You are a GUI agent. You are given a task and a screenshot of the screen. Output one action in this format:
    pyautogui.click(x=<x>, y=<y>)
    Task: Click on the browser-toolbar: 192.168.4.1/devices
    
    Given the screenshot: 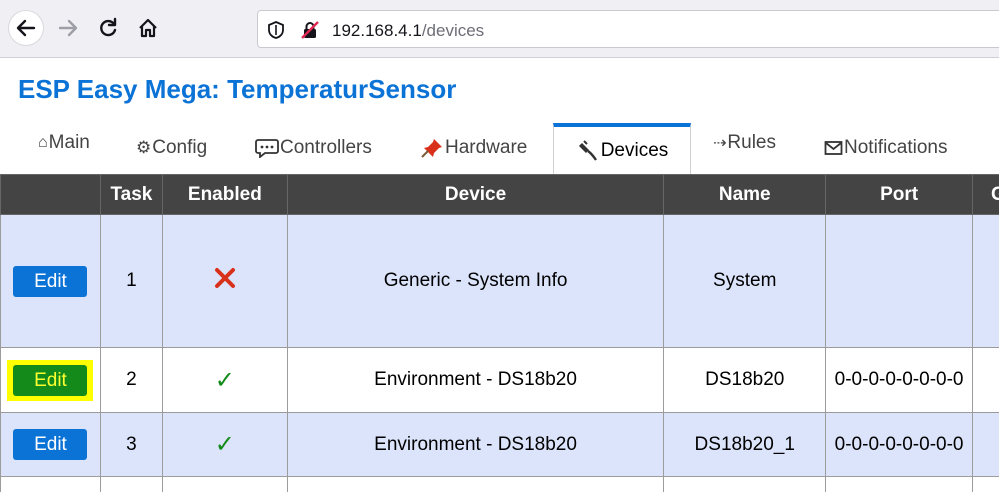 What is the action you would take?
    pyautogui.click(x=499, y=29)
    